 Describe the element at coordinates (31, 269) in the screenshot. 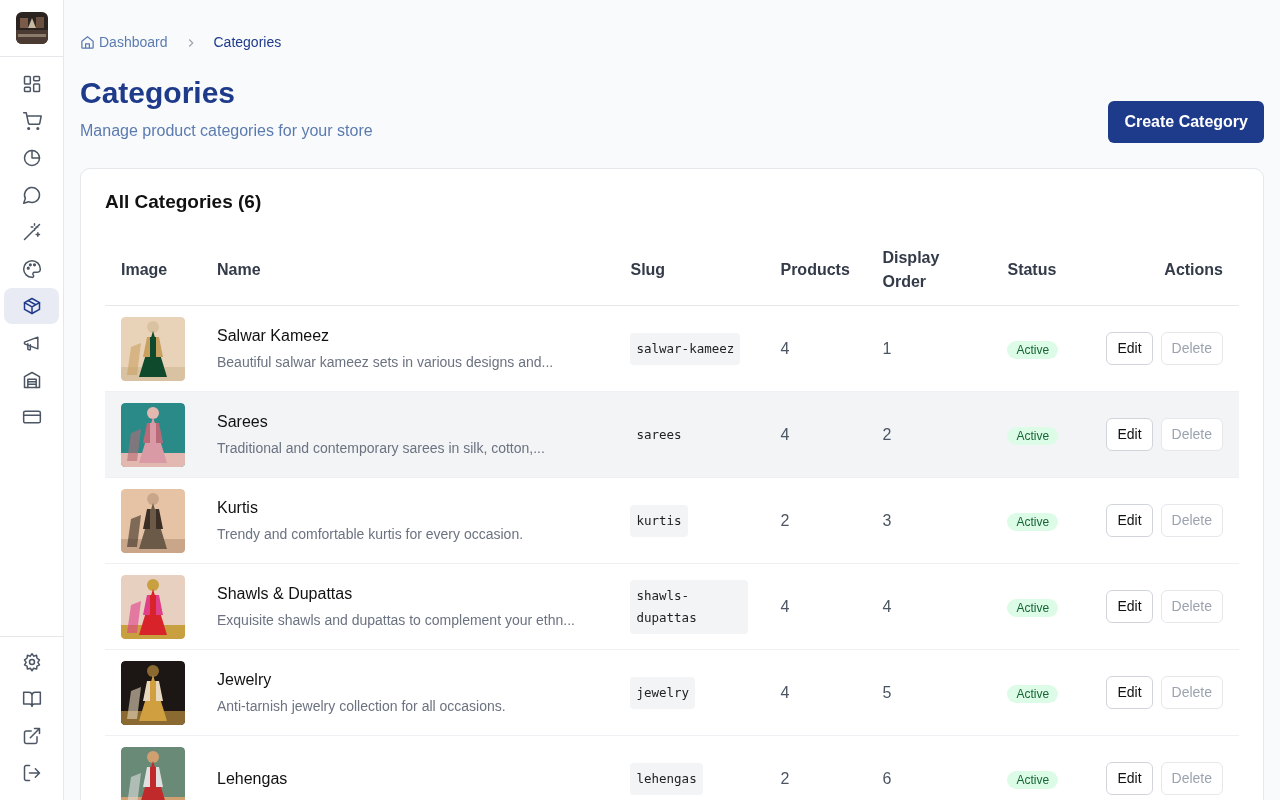

I see `palette-icon` at that location.